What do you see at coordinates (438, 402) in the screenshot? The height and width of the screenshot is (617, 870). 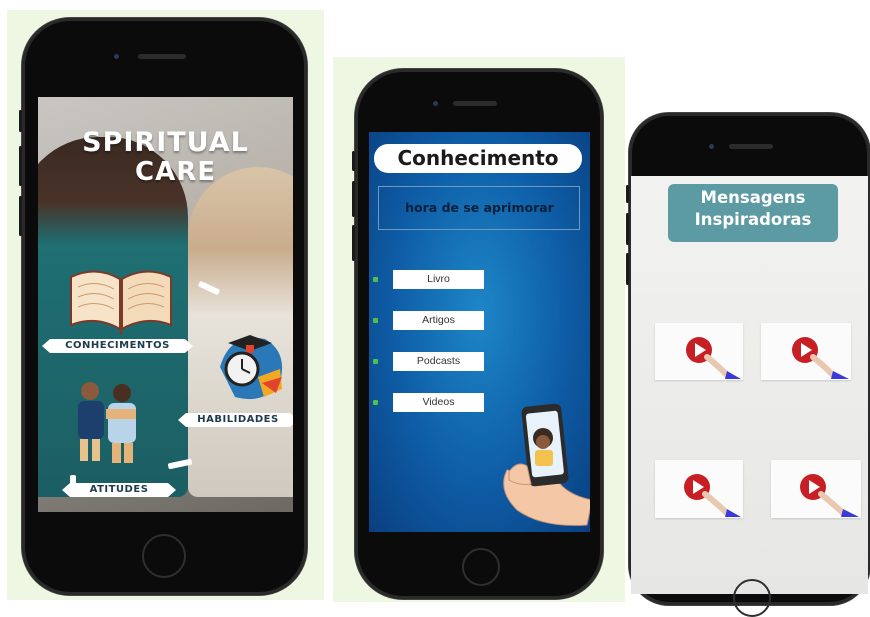 I see `menu-videos-button: Videos` at bounding box center [438, 402].